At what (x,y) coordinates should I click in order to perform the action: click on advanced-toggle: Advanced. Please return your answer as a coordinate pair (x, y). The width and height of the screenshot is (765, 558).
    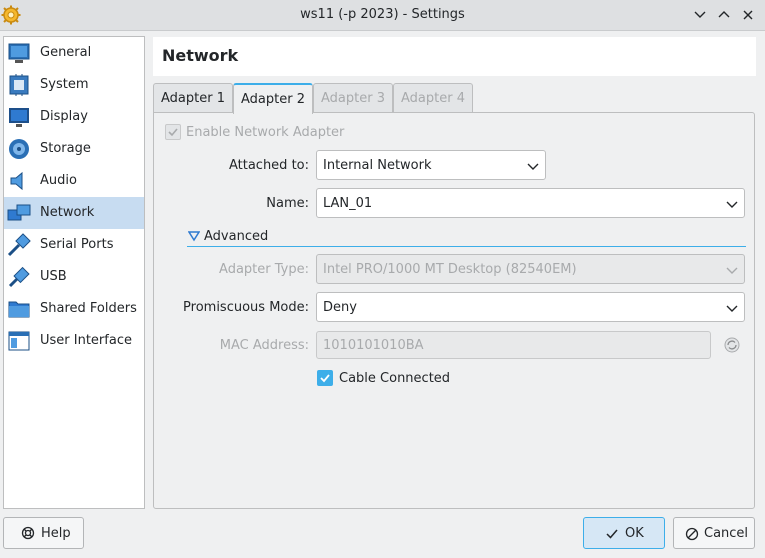
    Looking at the image, I should click on (237, 237).